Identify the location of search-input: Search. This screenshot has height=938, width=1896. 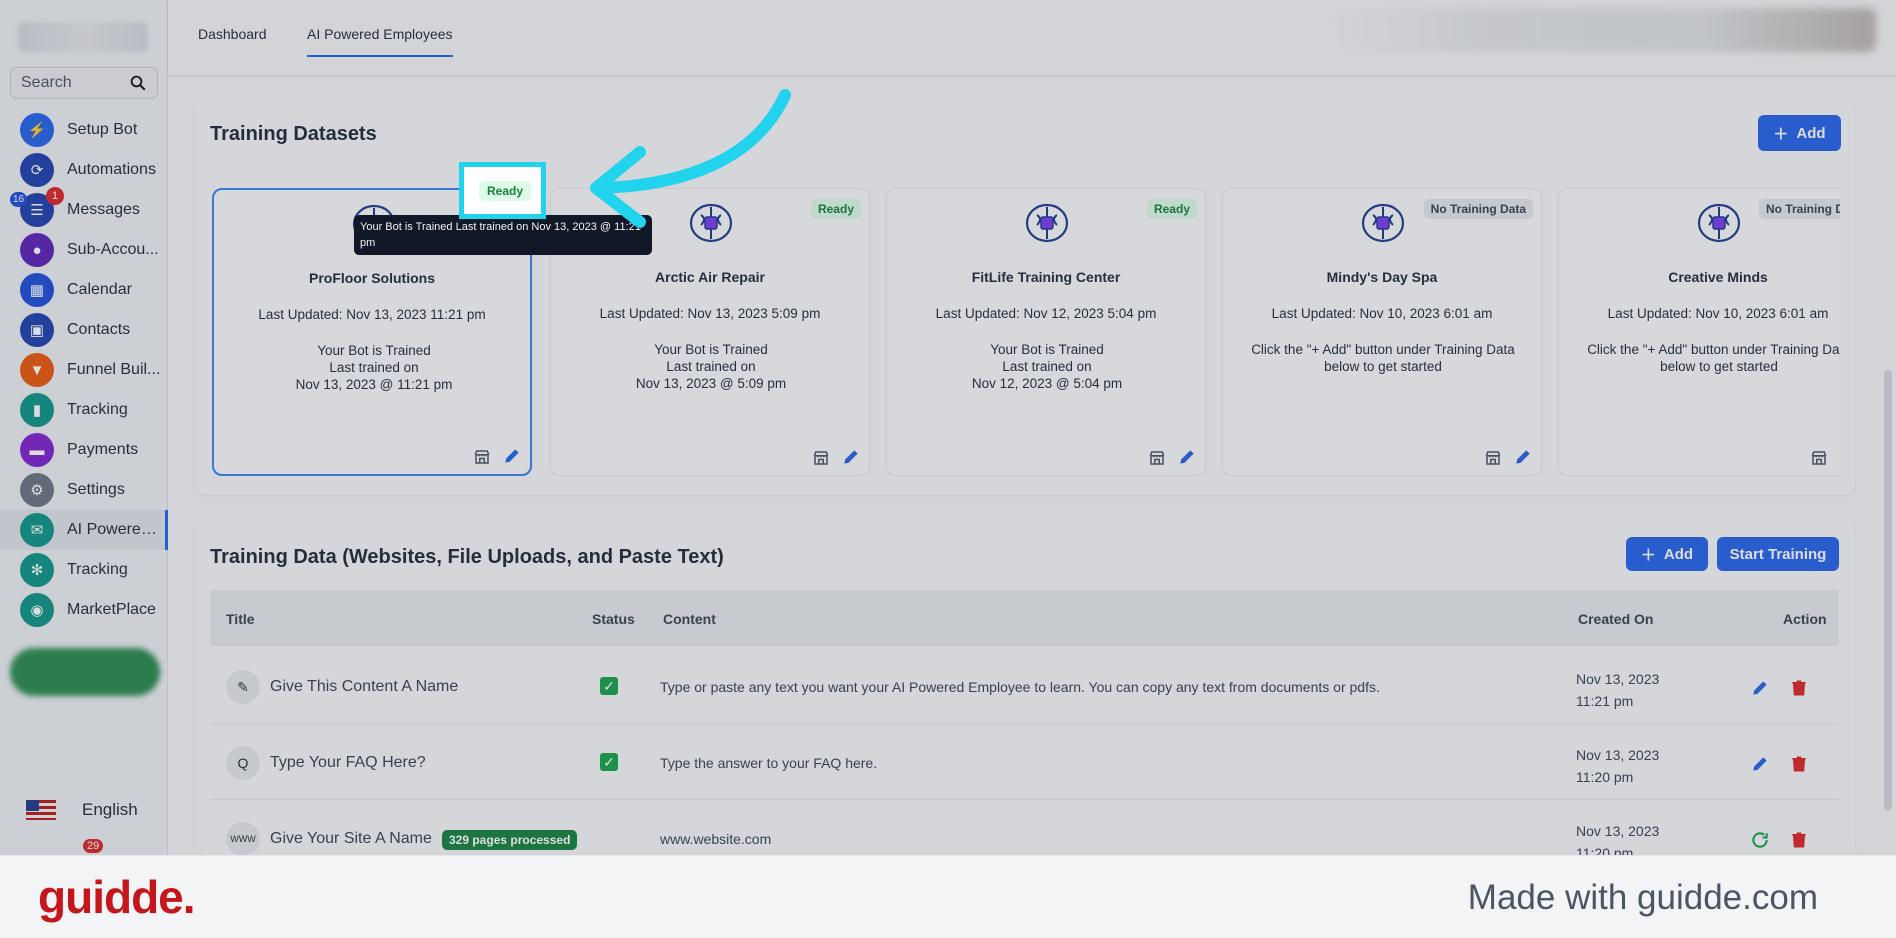
(84, 83).